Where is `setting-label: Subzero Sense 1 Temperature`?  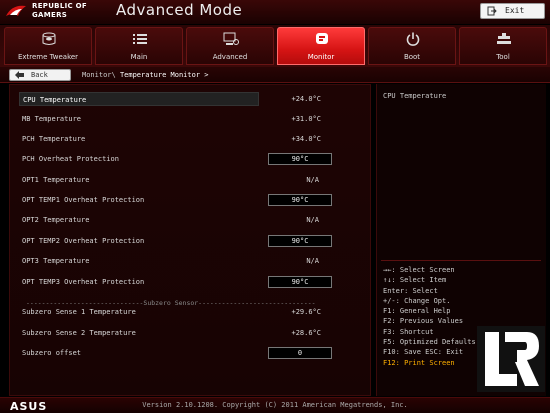
setting-label: Subzero Sense 1 Temperature is located at coordinates (79, 312).